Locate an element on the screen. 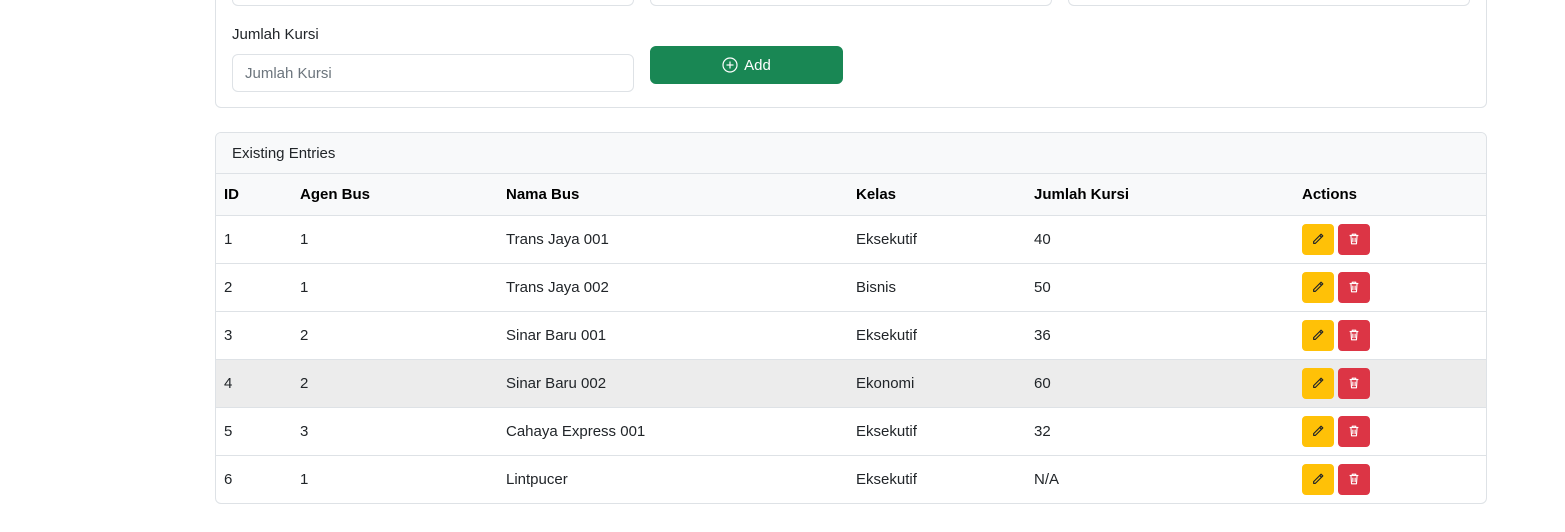 The height and width of the screenshot is (532, 1565). add-button: Add is located at coordinates (746, 65).